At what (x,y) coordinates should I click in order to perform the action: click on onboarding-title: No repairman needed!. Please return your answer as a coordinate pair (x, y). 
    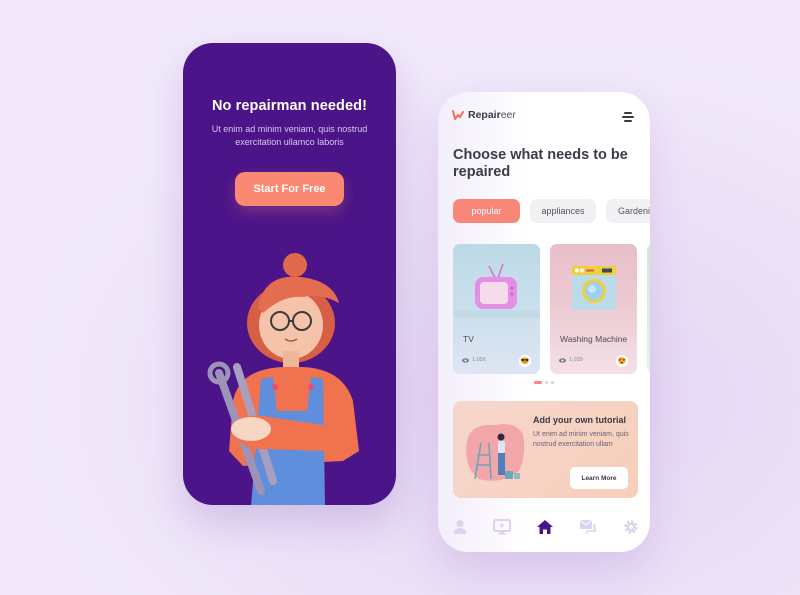
    Looking at the image, I should click on (289, 106).